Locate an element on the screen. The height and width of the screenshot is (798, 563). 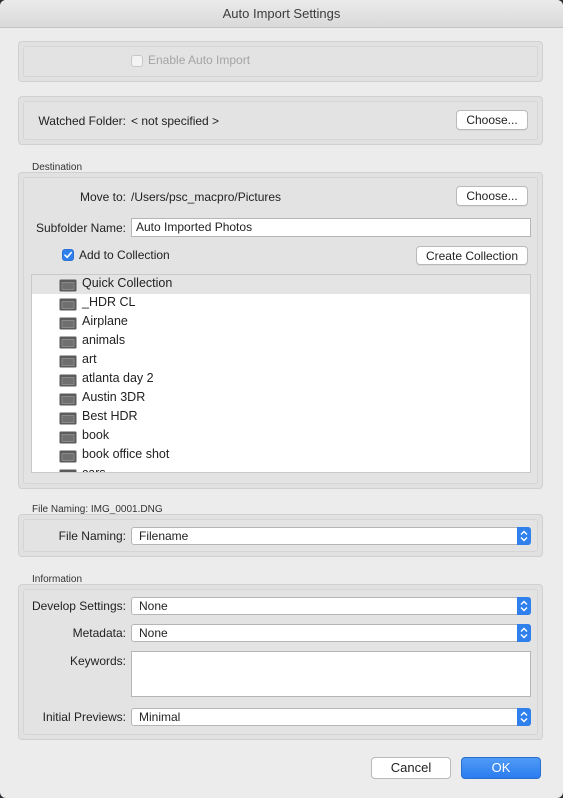
move-to-label: Move to: is located at coordinates (102, 197).